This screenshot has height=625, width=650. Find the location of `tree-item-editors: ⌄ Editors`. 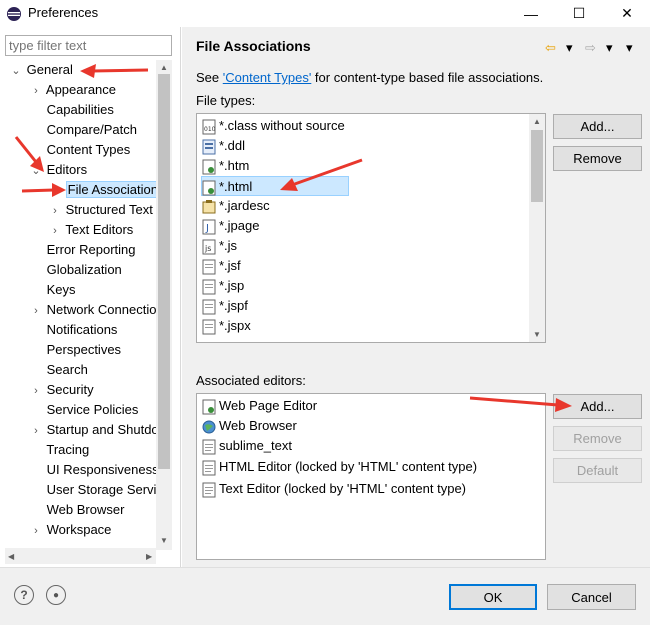

tree-item-editors: ⌄ Editors is located at coordinates (58, 170).